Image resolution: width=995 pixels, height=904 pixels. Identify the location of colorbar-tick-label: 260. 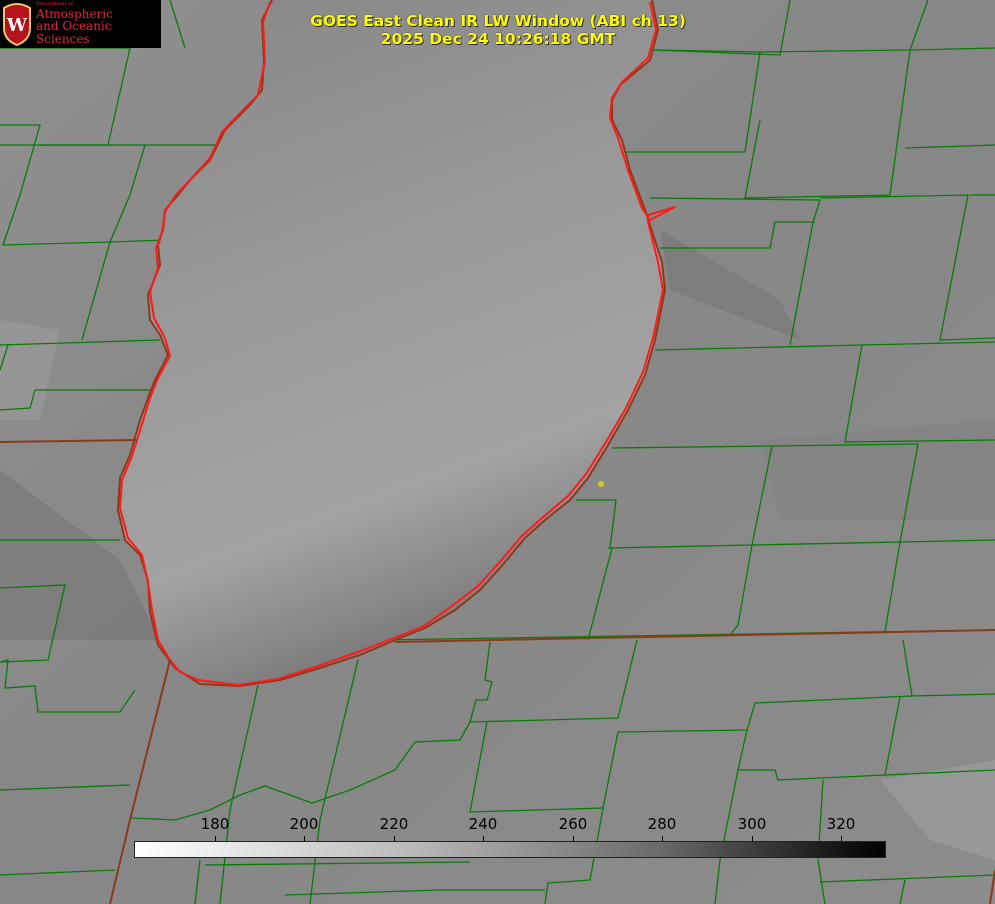
(573, 824).